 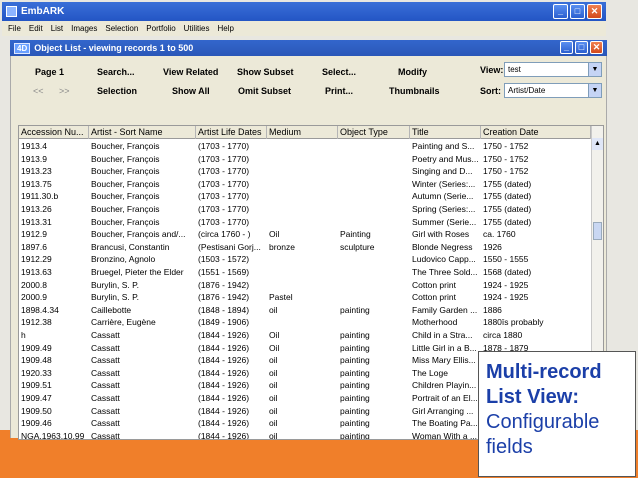 I want to click on cell-accession: 1913.63, so click(x=36, y=272).